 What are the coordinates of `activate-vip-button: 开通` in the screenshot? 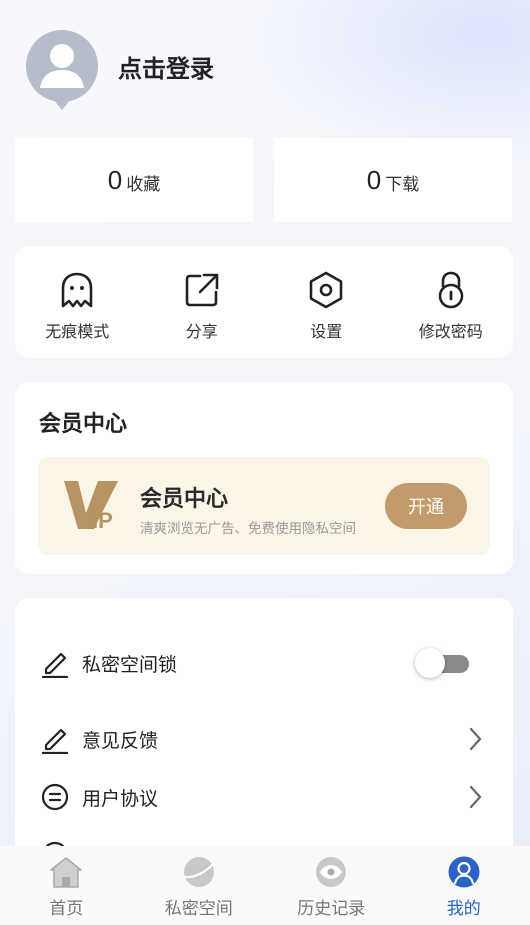 It's located at (426, 506).